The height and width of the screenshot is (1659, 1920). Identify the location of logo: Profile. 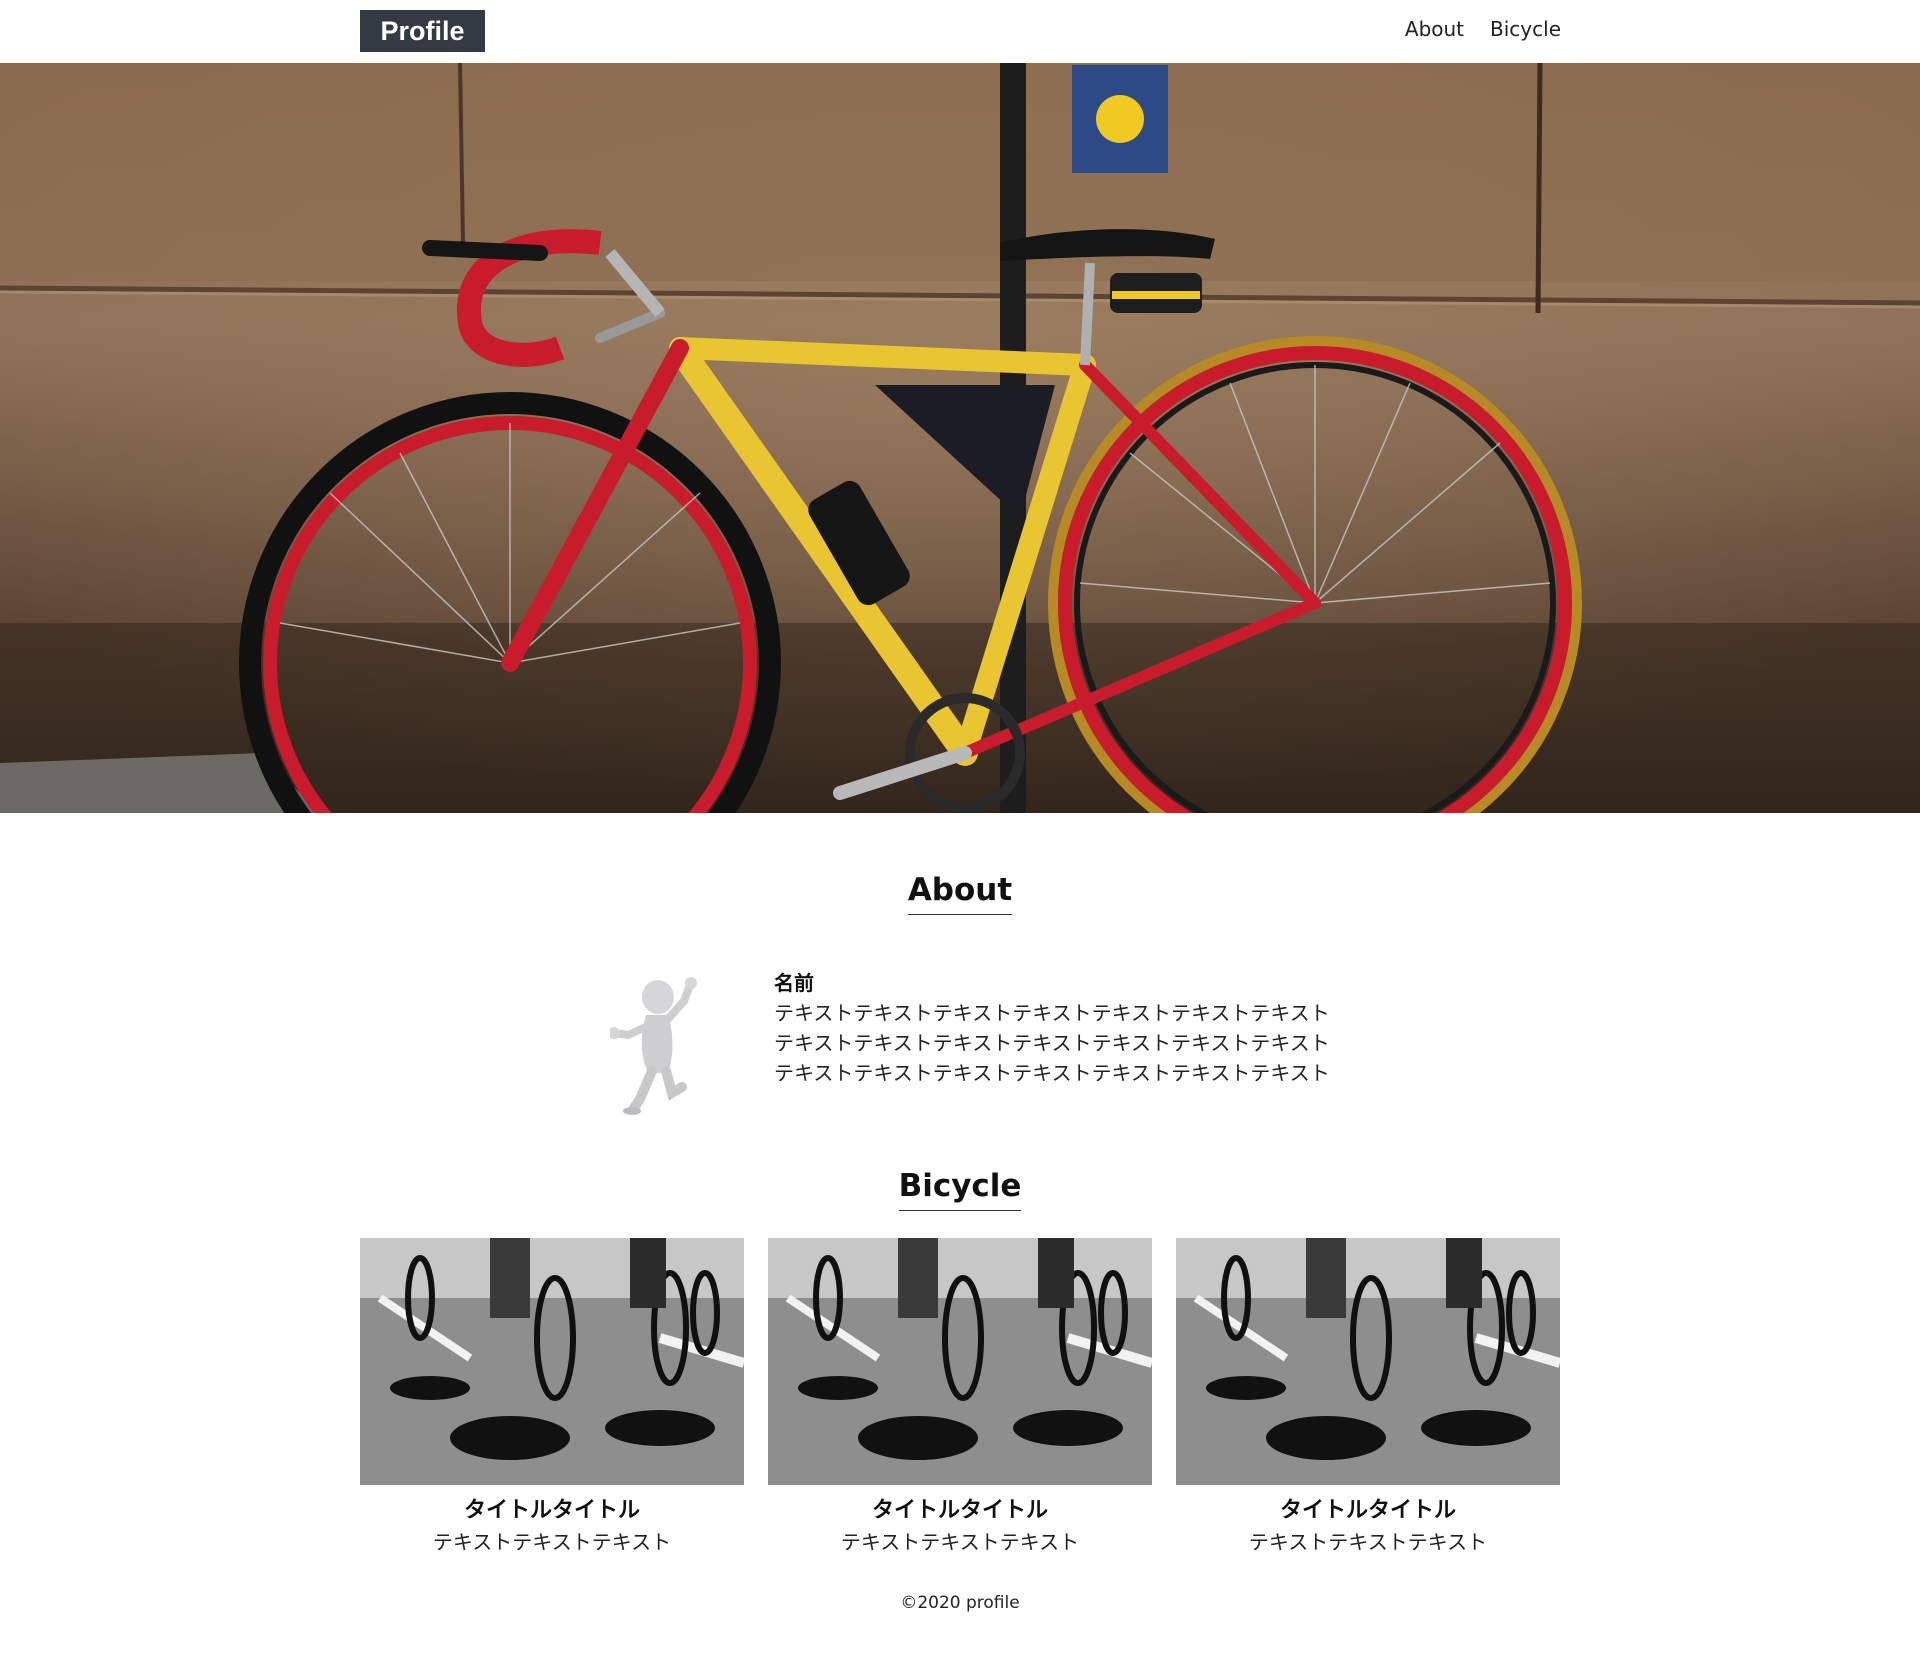
(422, 31).